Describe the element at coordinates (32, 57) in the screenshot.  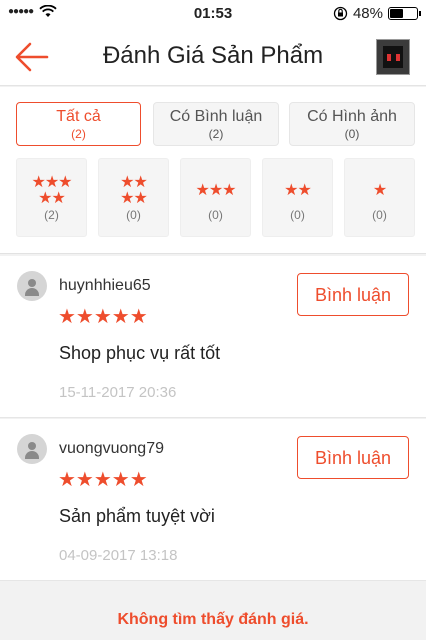
I see `arrow-left-icon` at that location.